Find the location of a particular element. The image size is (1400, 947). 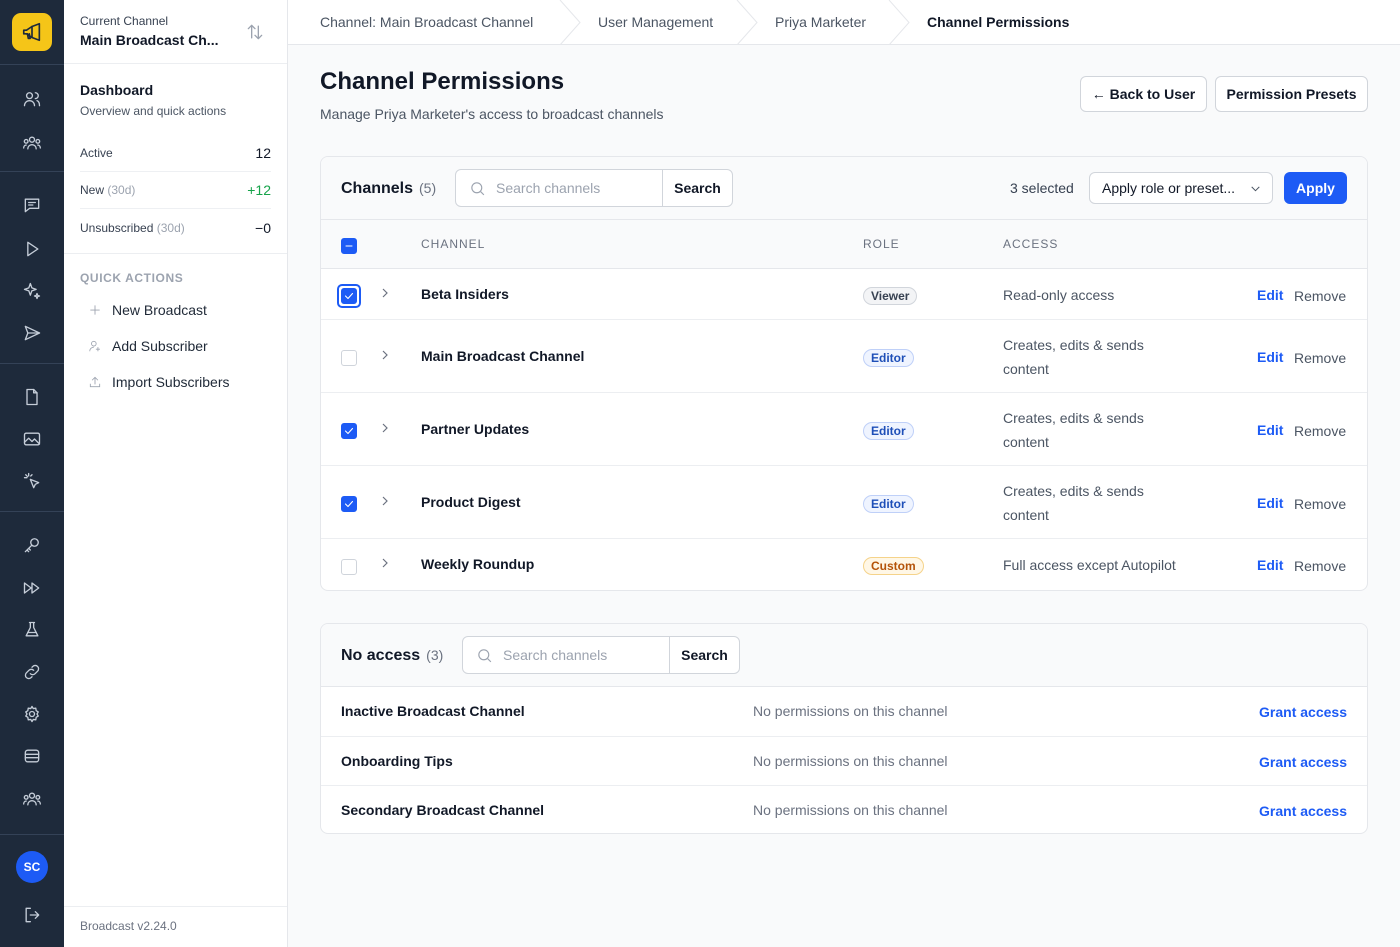

stat-value: −0 is located at coordinates (263, 227).